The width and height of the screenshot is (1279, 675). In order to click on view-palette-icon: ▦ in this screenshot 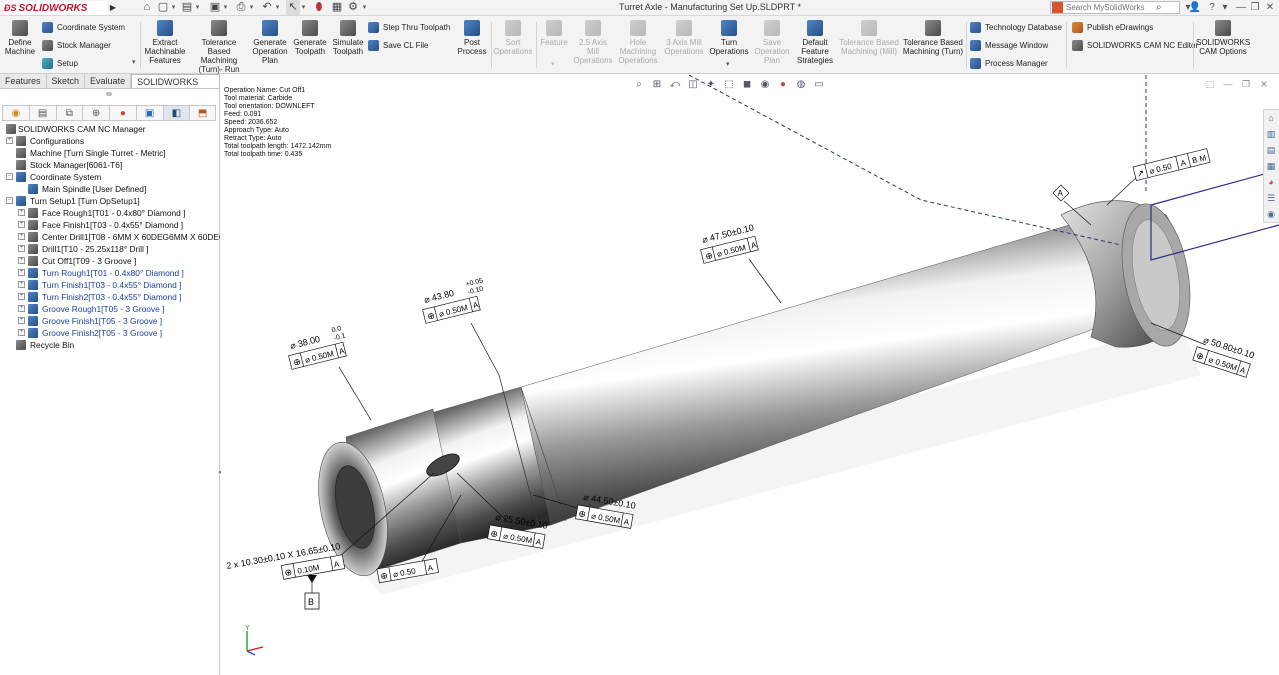, I will do `click(1271, 166)`.